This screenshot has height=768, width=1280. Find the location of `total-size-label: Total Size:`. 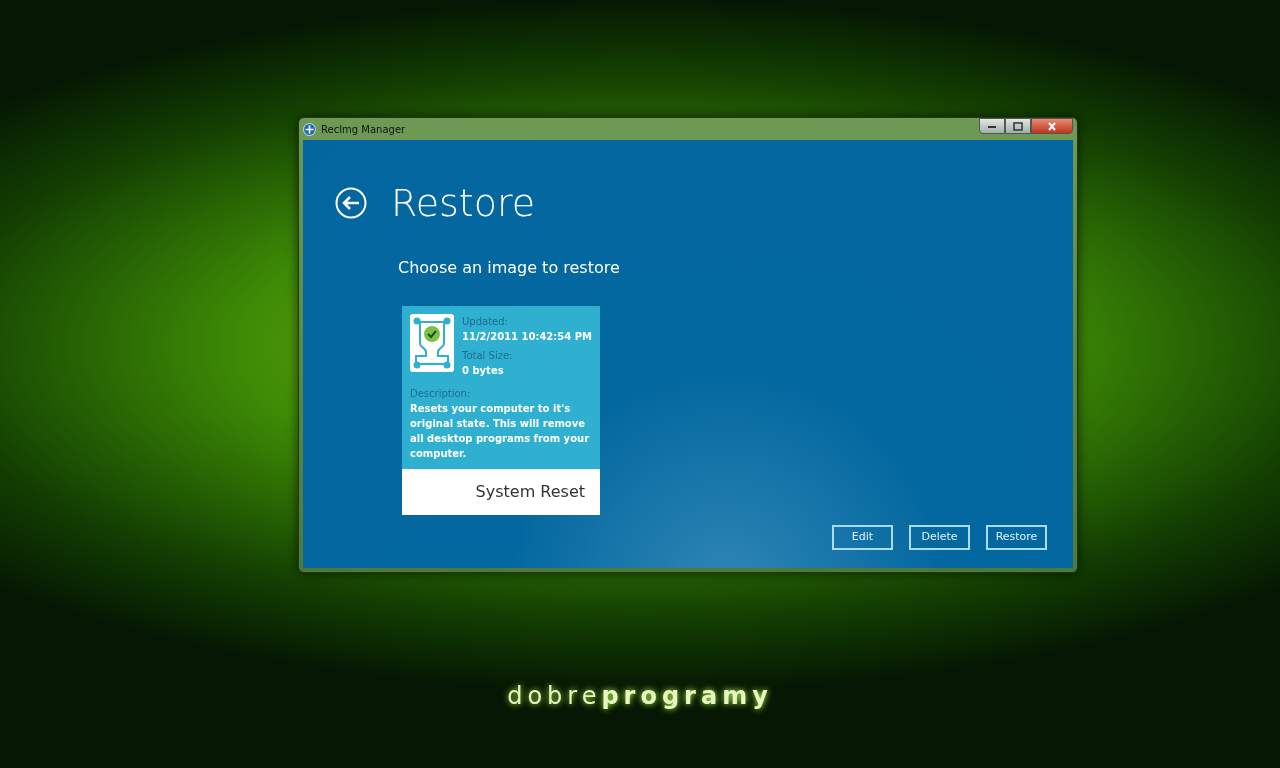

total-size-label: Total Size: is located at coordinates (488, 356).